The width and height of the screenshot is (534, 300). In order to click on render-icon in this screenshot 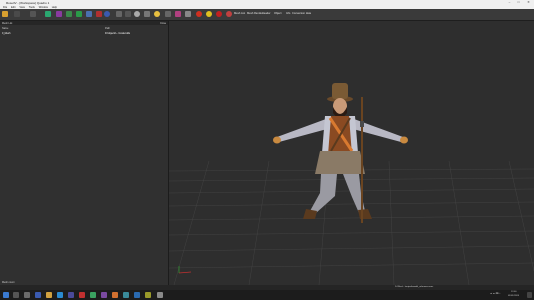, I will do `click(178, 14)`.